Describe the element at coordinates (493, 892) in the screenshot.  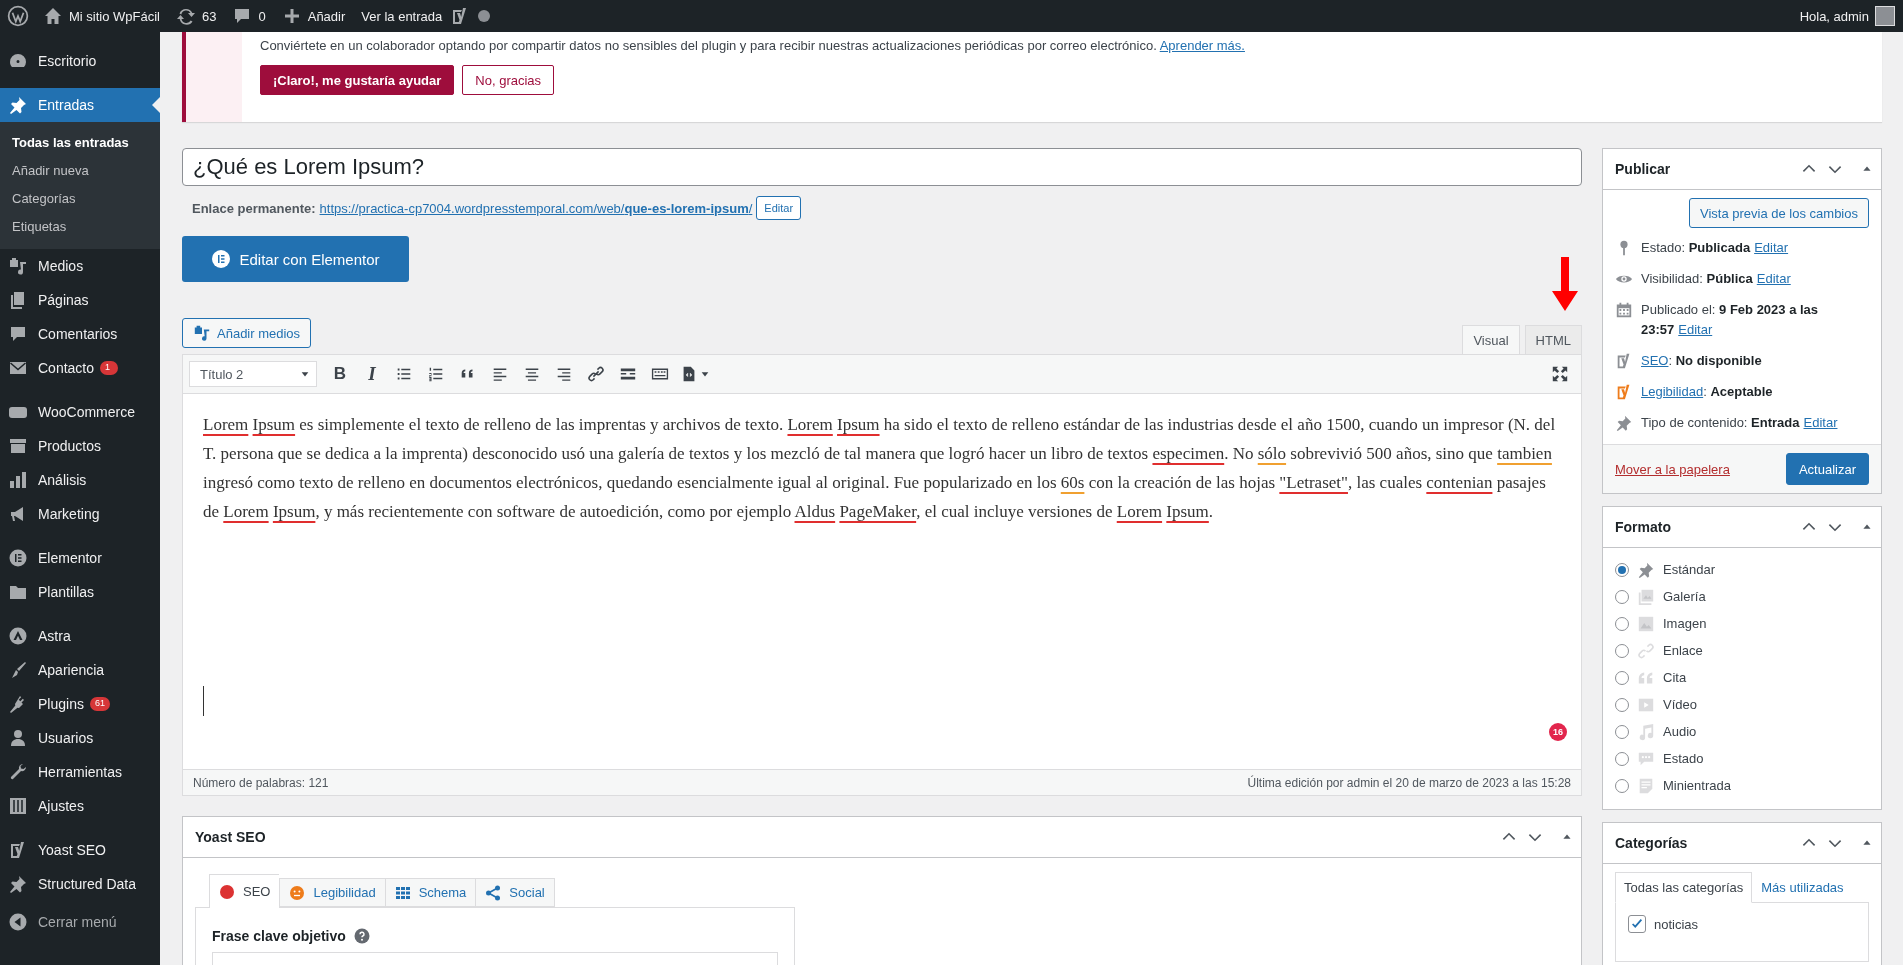
I see `share-icon` at that location.